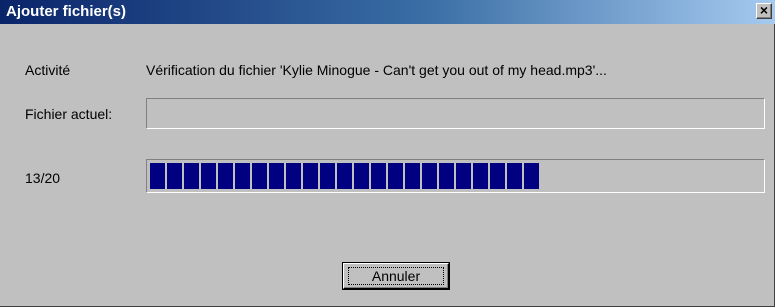  I want to click on progress-fill, so click(344, 176).